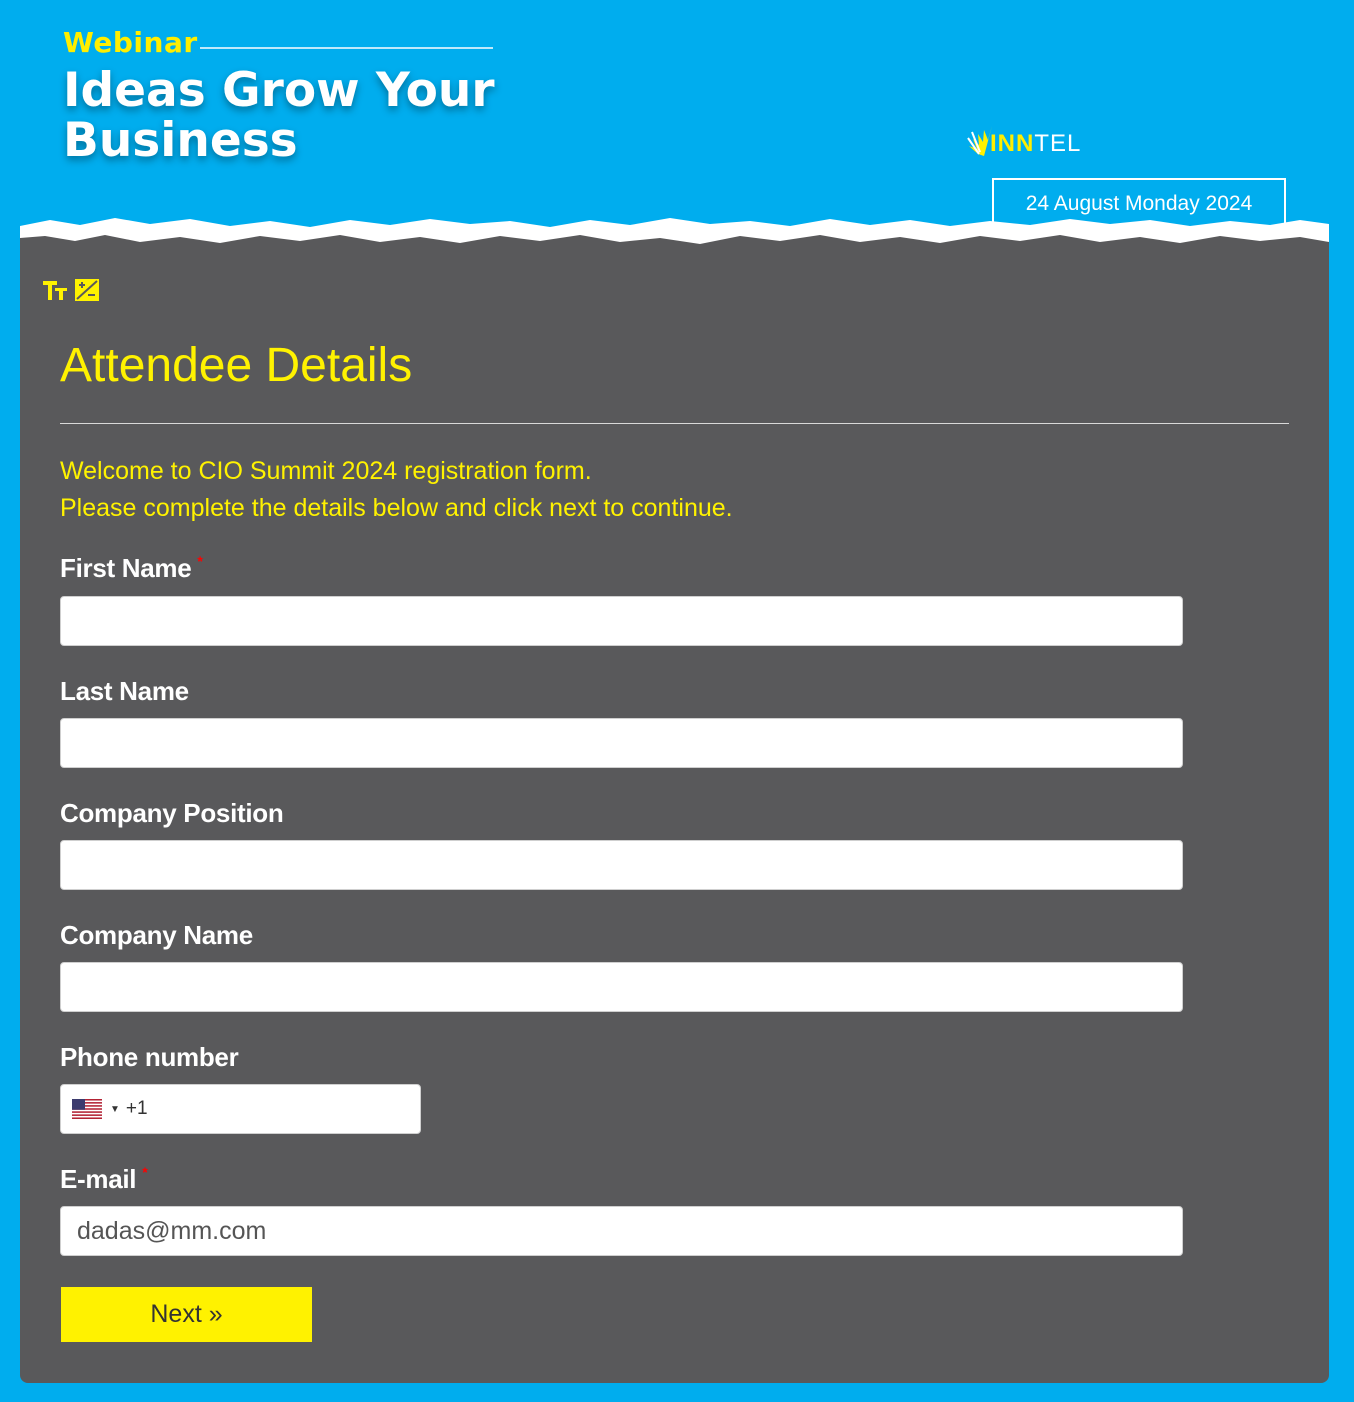 This screenshot has width=1354, height=1402. I want to click on email-label: E-mail *, so click(104, 1179).